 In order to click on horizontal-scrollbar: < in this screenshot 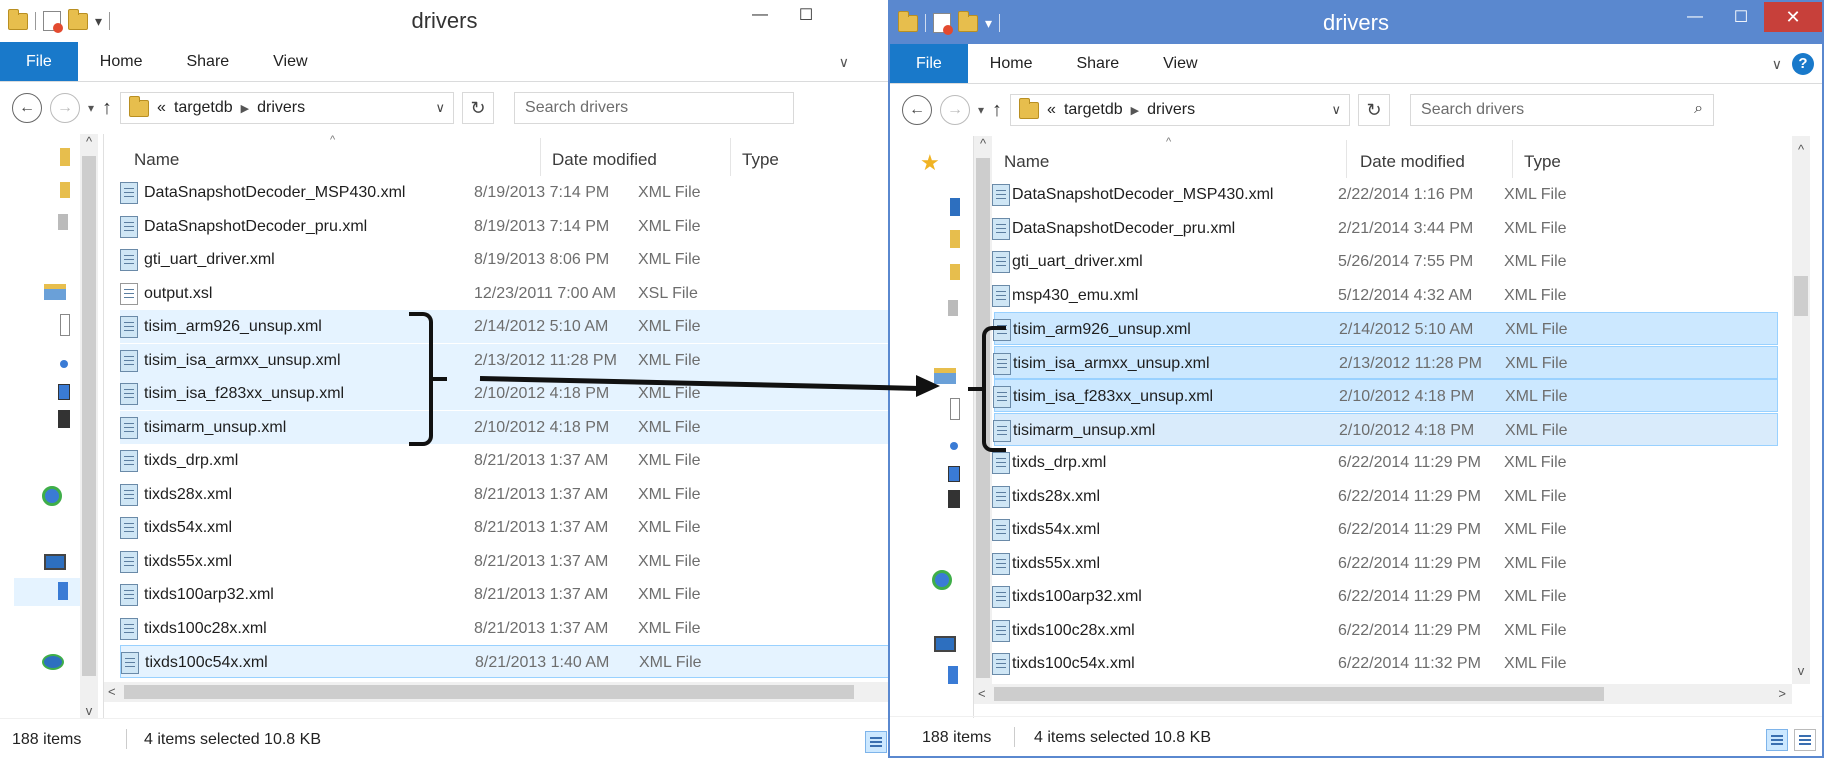, I will do `click(496, 692)`.